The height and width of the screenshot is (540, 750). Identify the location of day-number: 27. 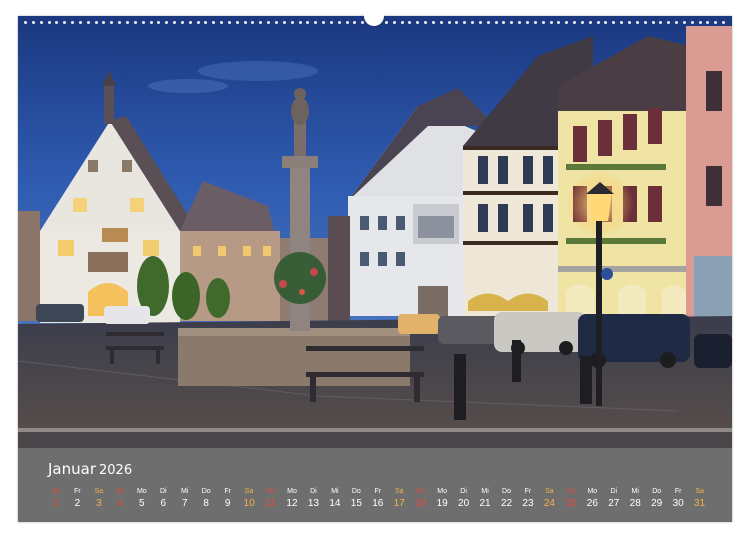
(614, 503).